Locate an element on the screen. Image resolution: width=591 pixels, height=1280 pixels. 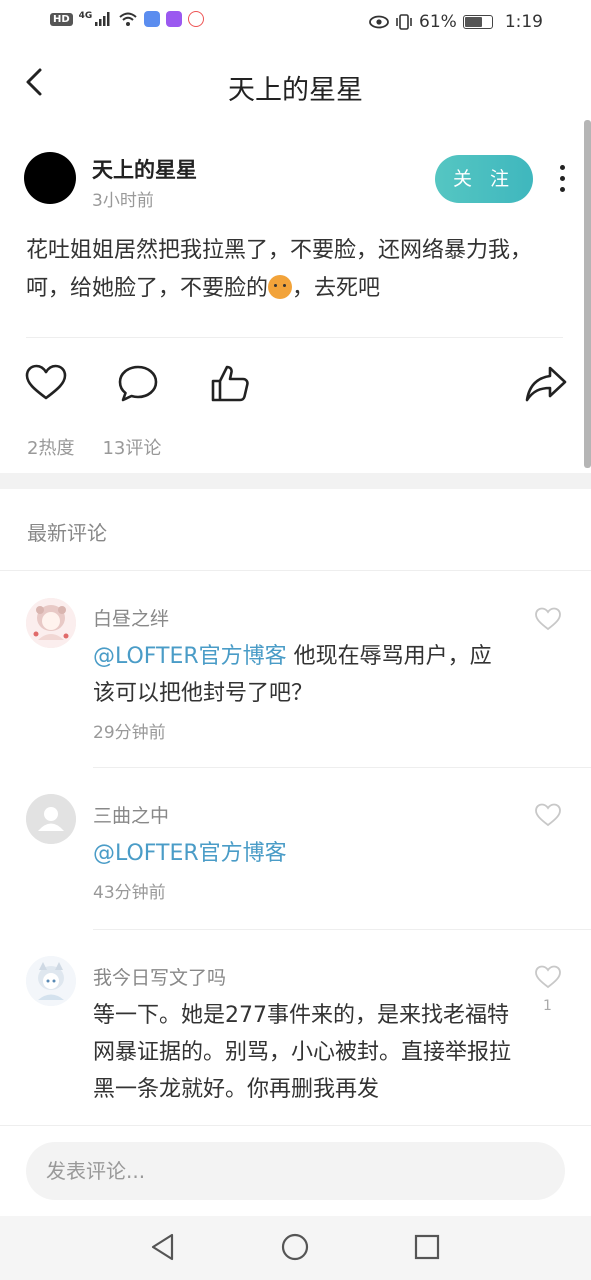
comment-time: 29分钟前 is located at coordinates (129, 733).